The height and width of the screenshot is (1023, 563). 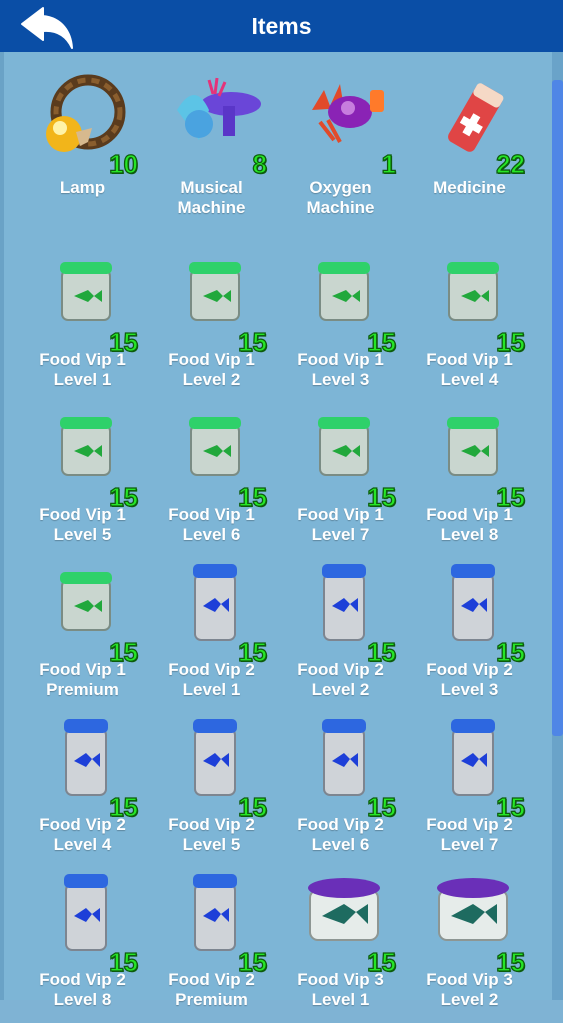 I want to click on medicine-icon: 22, so click(x=474, y=125).